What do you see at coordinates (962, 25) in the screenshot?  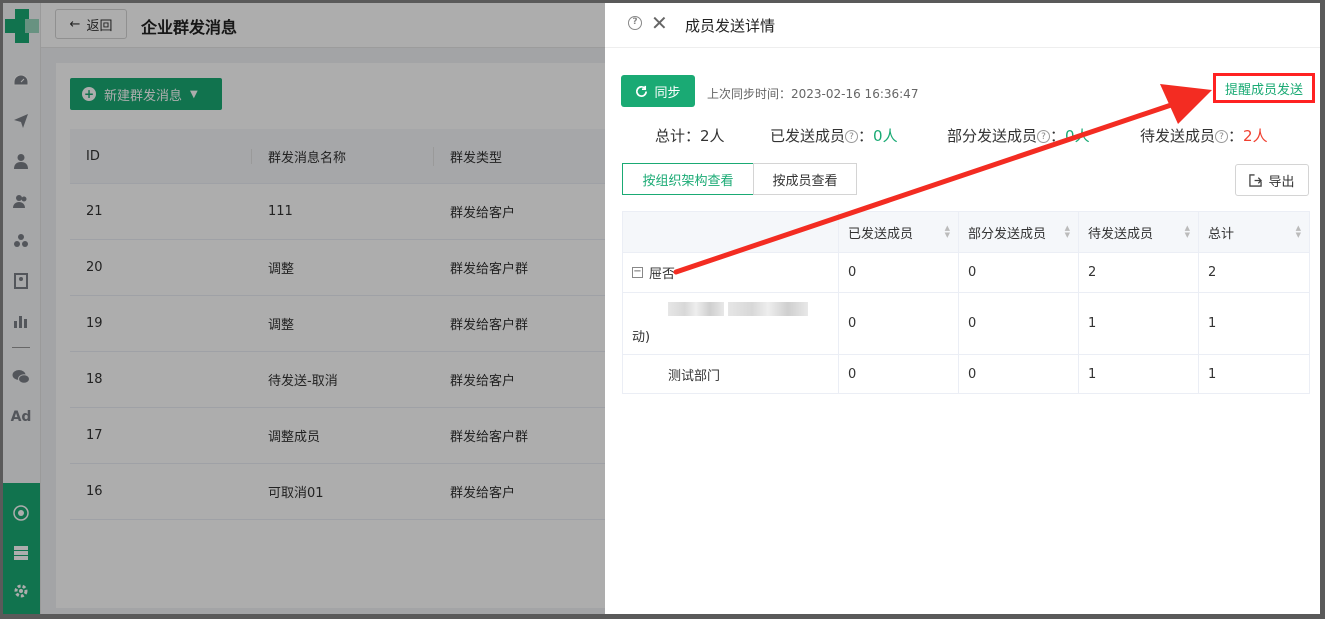 I see `drawer-header: ? ✕ 成员发送详情` at bounding box center [962, 25].